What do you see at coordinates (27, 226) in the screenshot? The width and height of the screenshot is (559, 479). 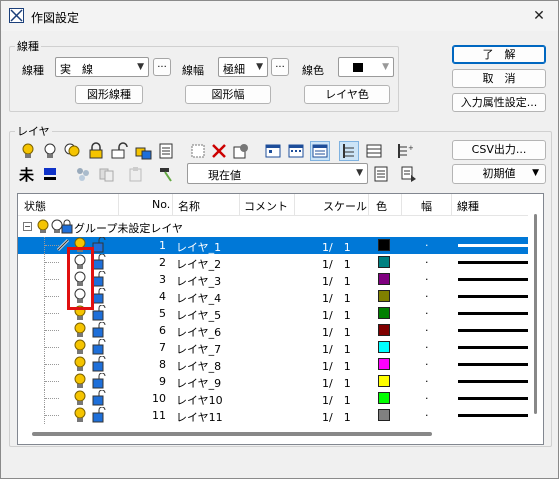 I see `collapse-icon: −` at bounding box center [27, 226].